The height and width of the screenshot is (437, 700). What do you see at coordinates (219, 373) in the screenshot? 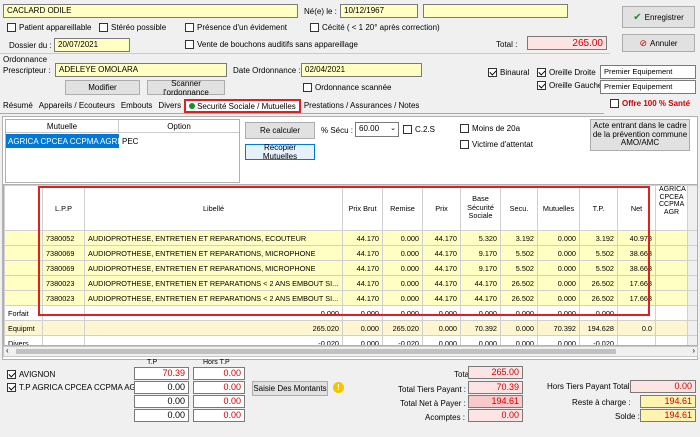
I see `hors-tp-value-1: 0.00` at bounding box center [219, 373].